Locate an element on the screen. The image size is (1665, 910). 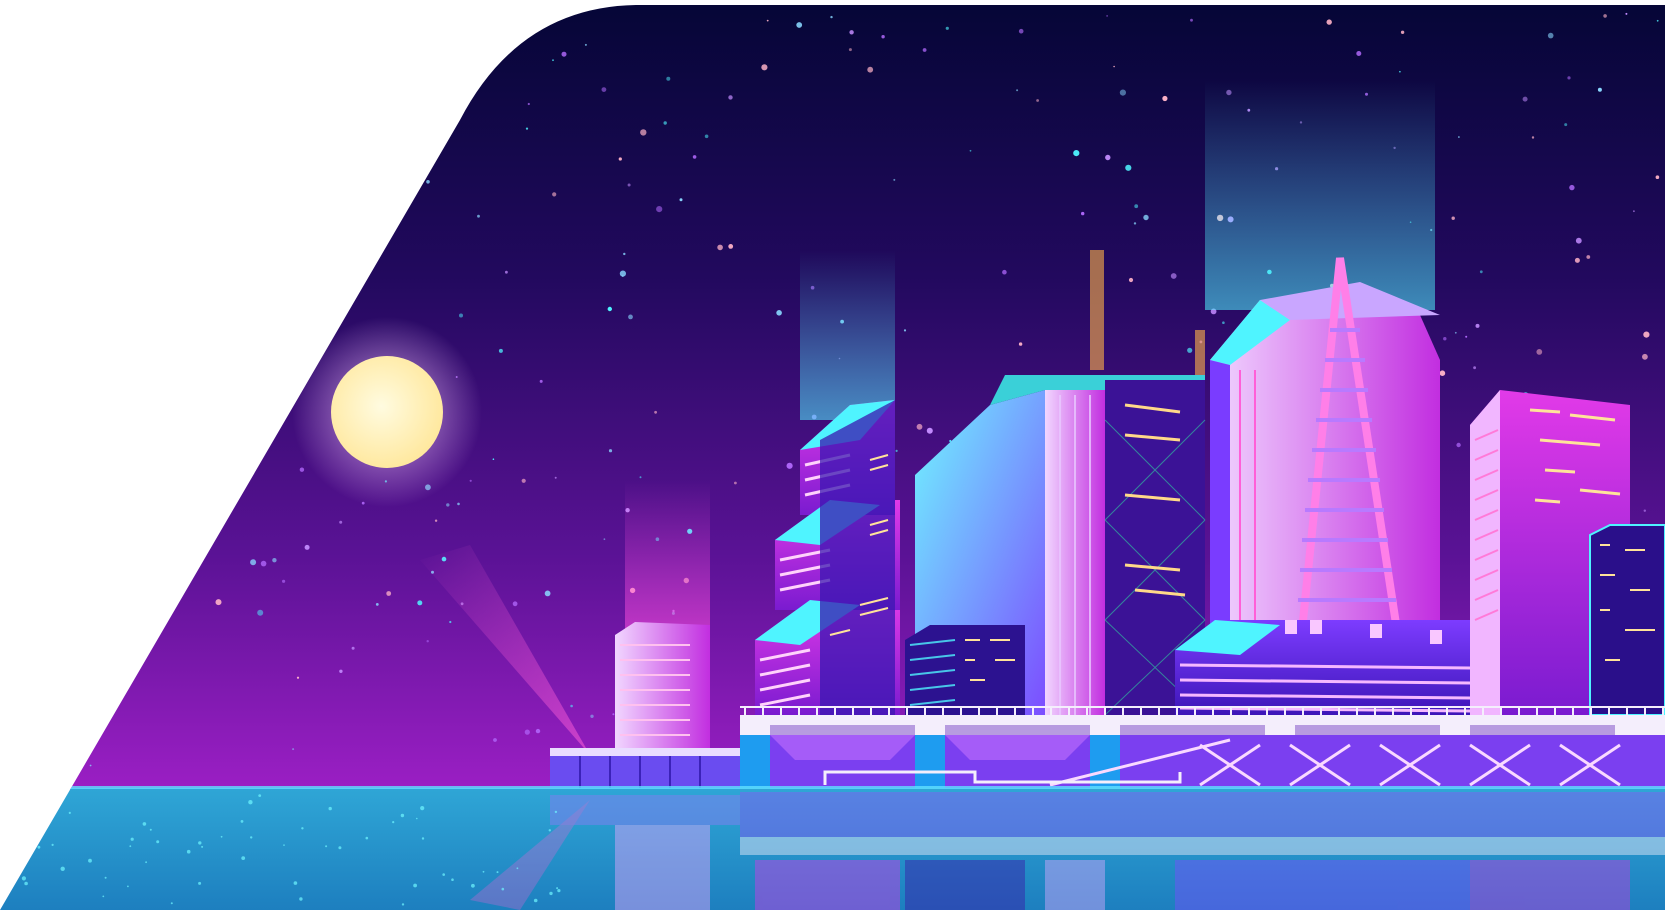
bridge is located at coordinates (1202, 748).